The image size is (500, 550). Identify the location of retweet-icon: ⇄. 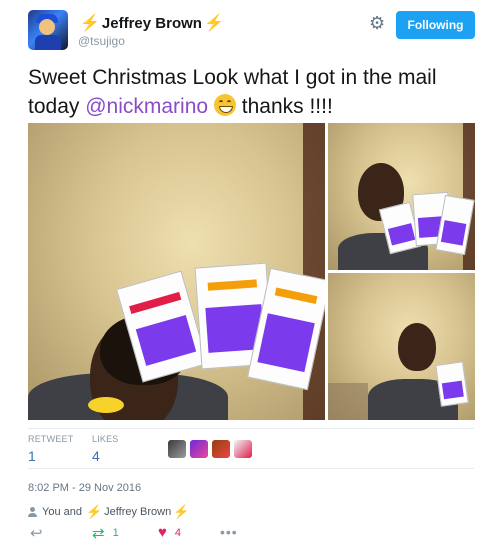
(98, 533).